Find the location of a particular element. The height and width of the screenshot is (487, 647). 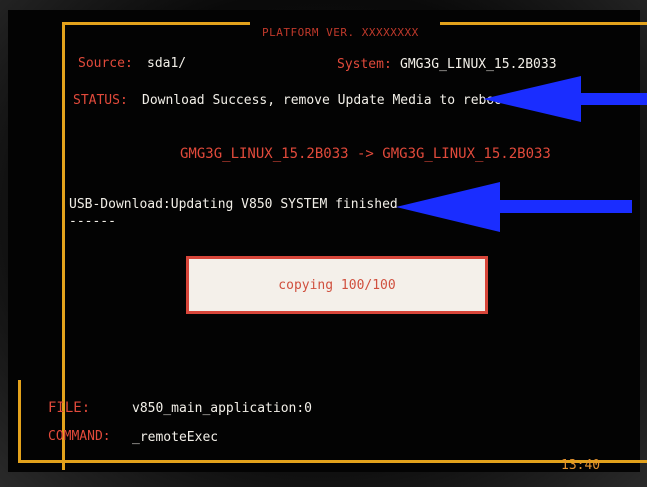

status-label: STATUS: is located at coordinates (100, 100).